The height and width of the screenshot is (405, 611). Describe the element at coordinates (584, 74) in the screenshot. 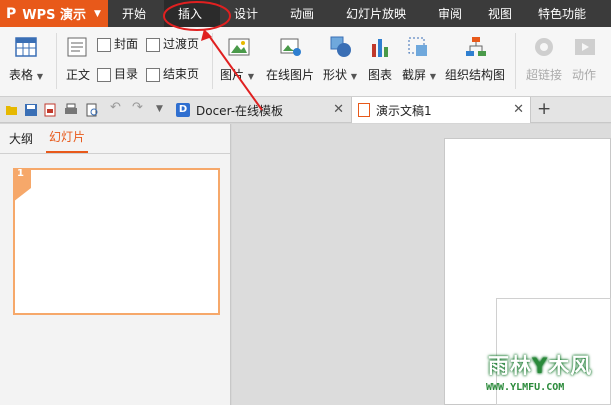

I see `action-button: 动作` at that location.